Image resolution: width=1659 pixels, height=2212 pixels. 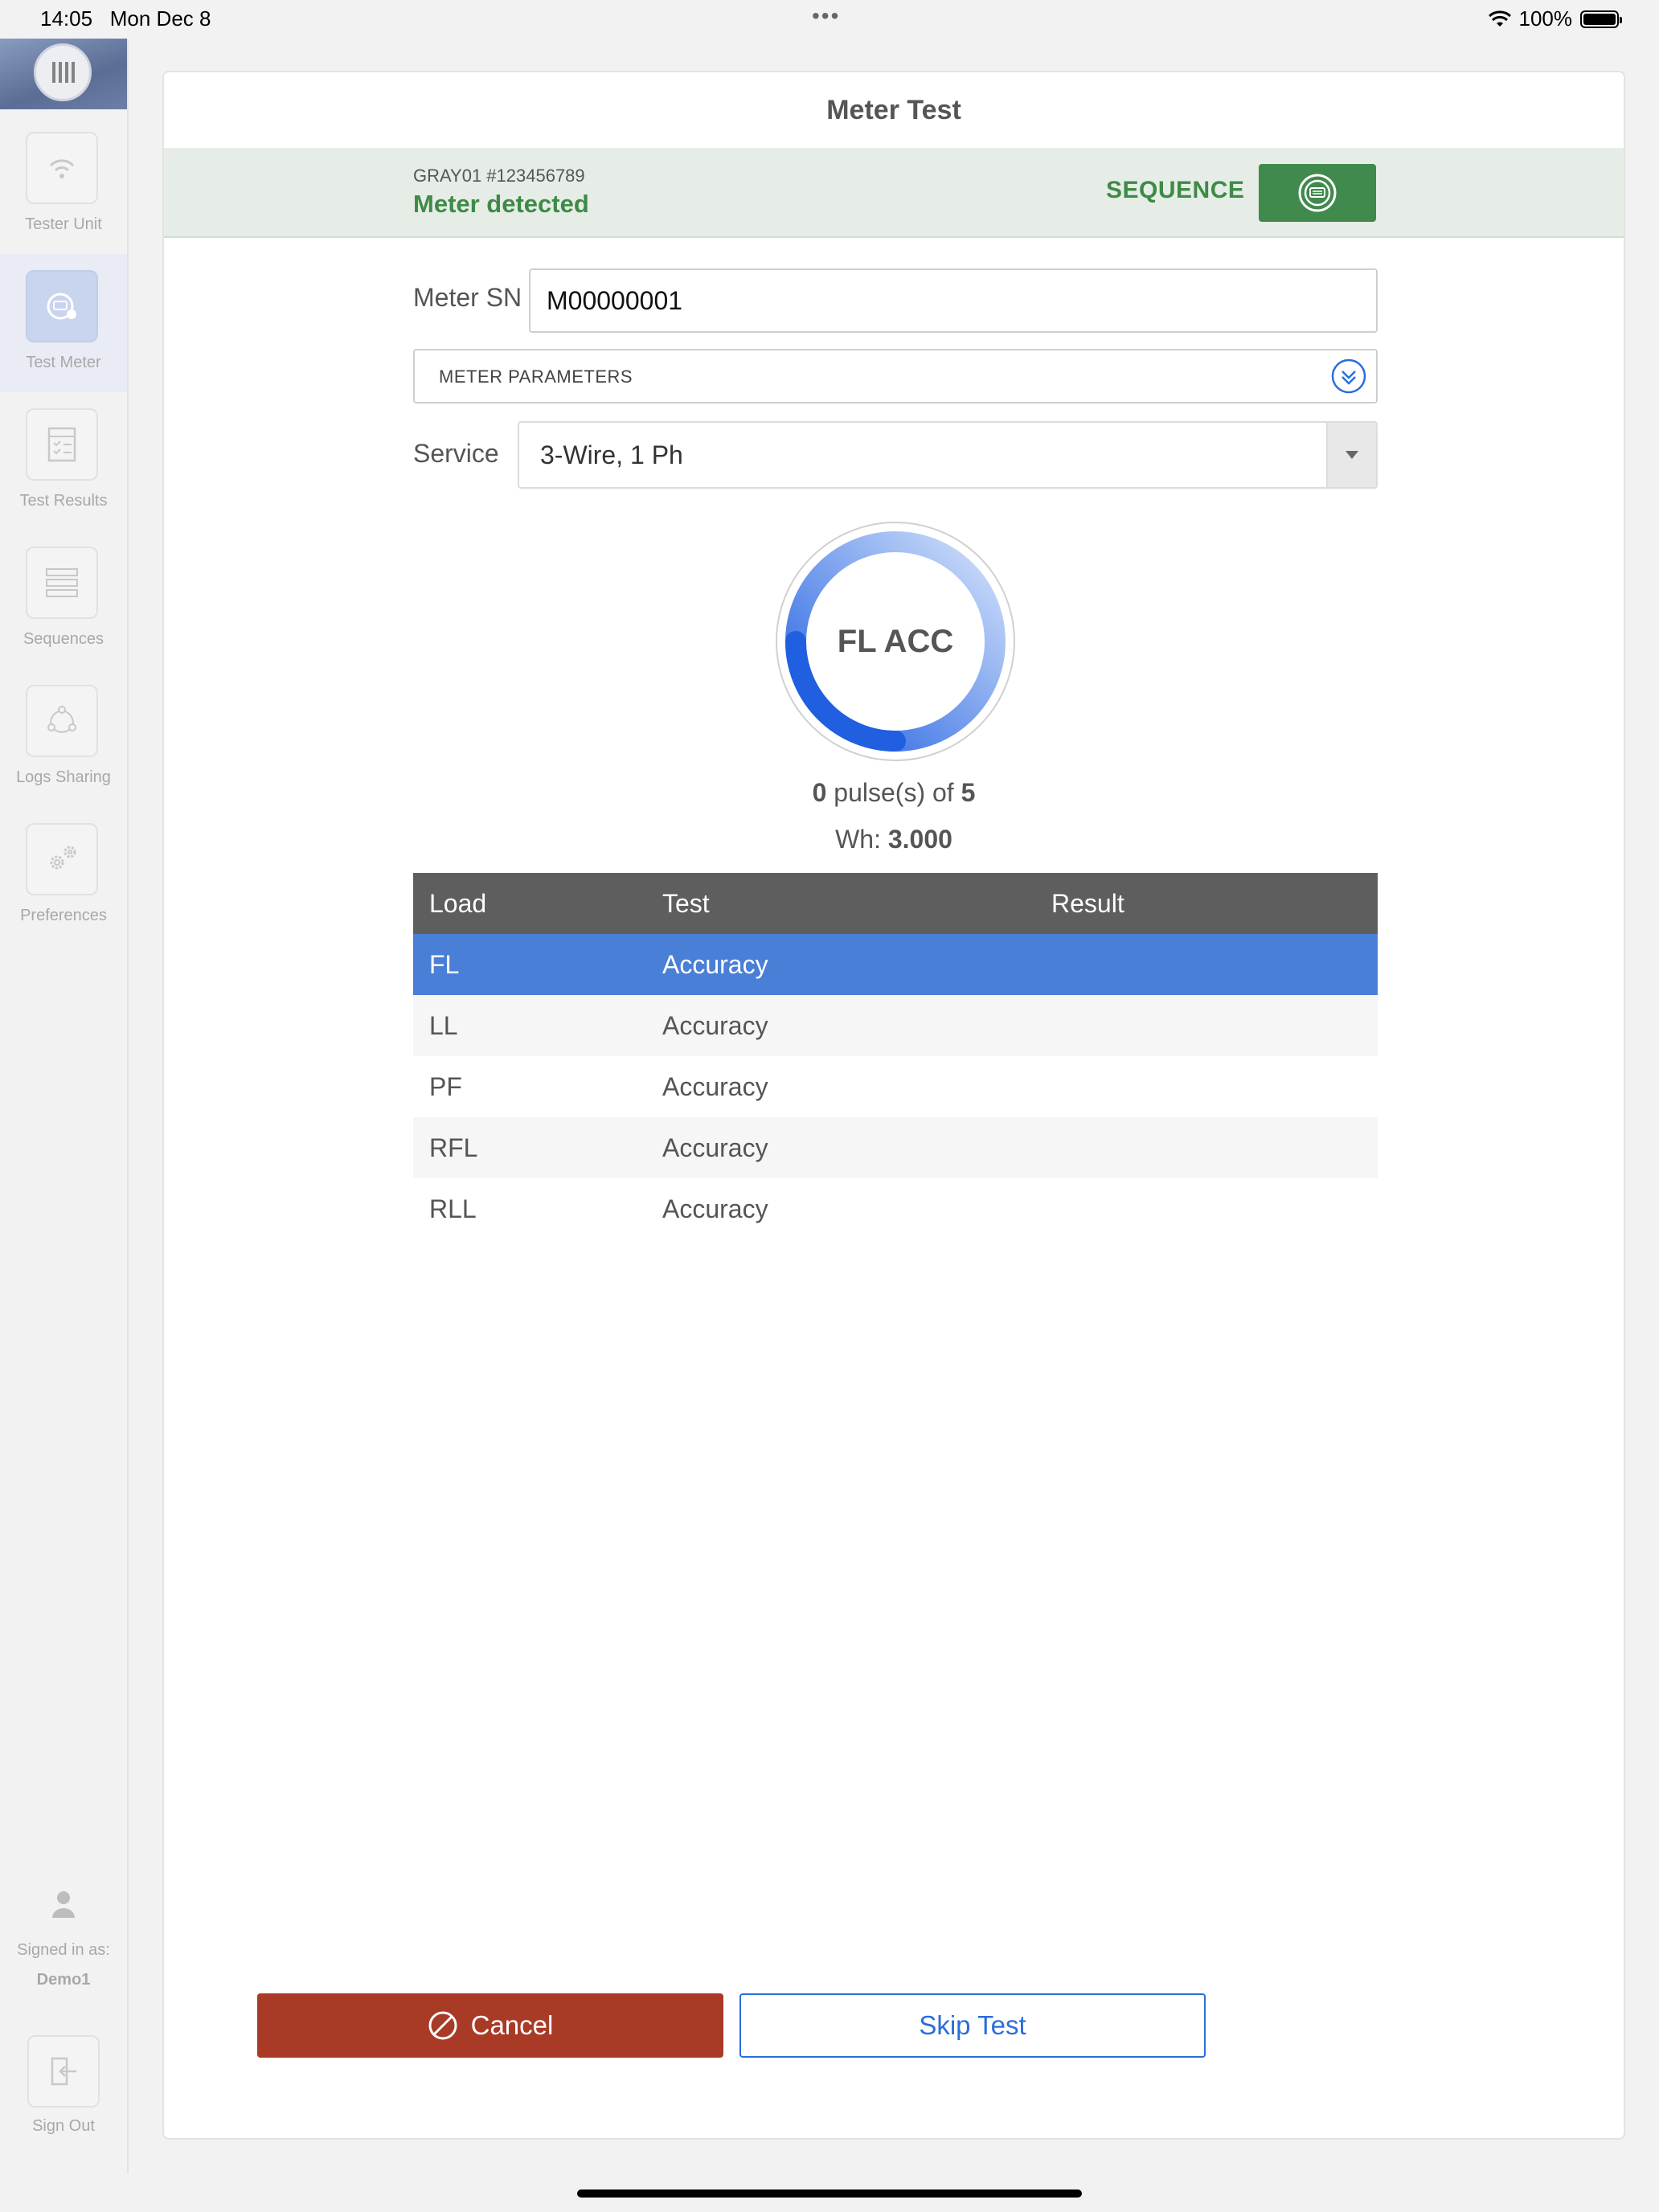 I want to click on gauge-label: FL ACC, so click(x=895, y=641).